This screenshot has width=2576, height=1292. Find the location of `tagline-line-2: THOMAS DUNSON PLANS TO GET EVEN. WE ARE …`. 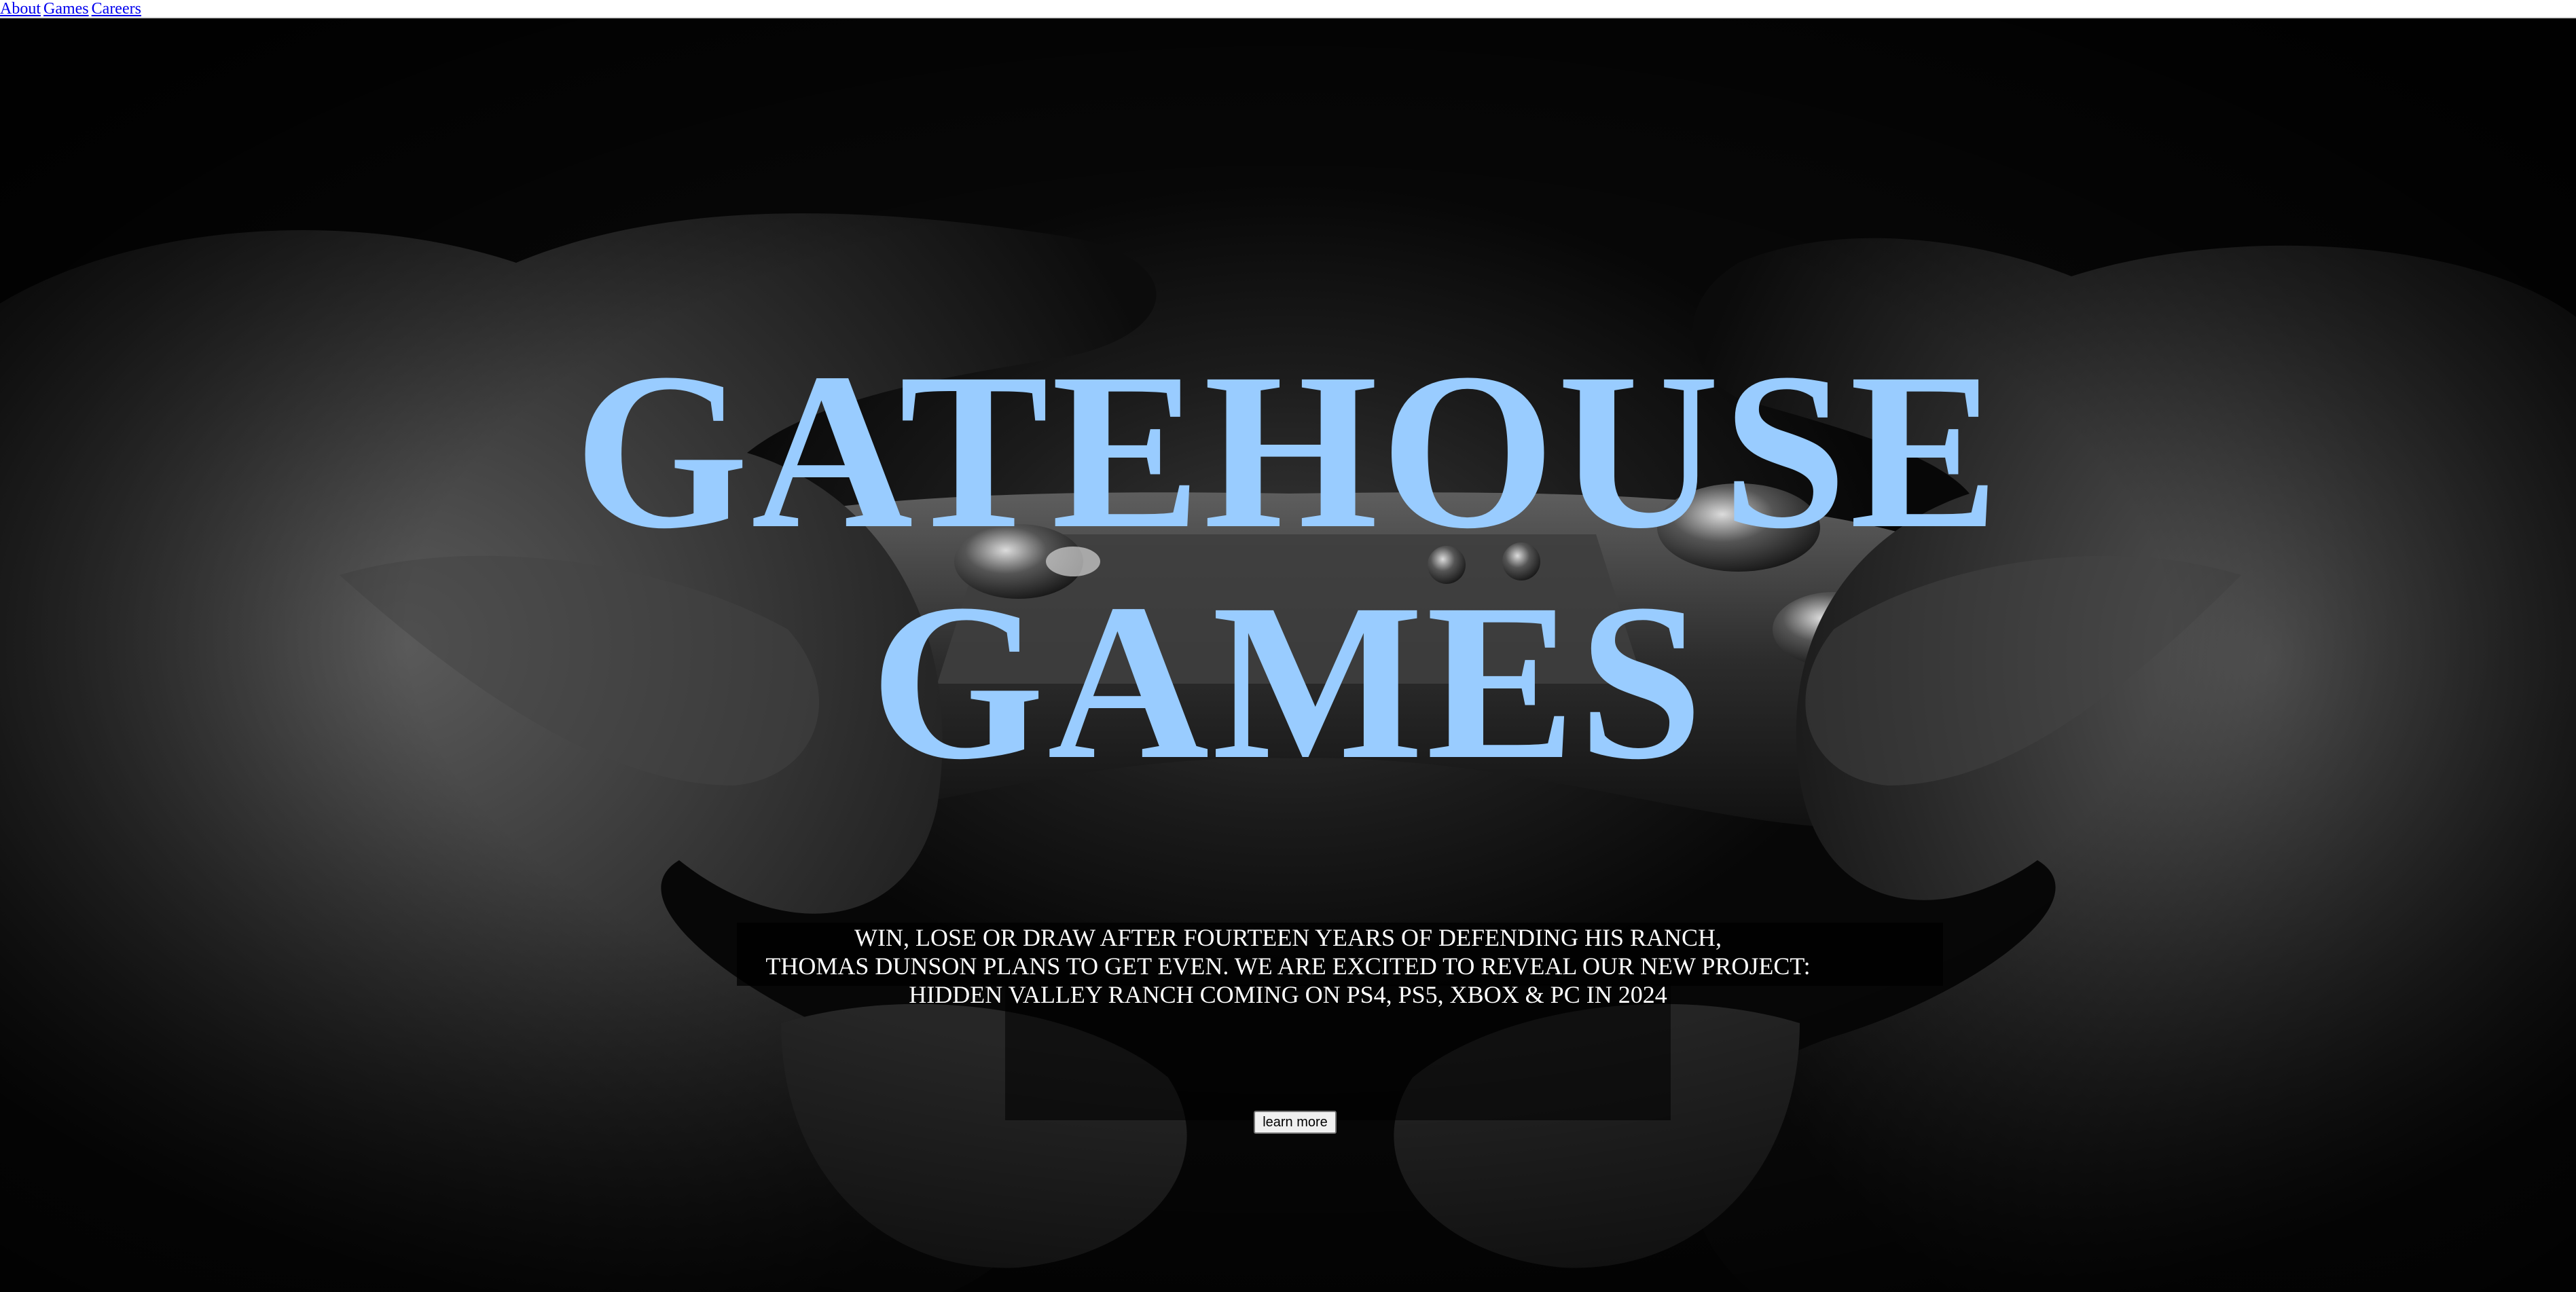

tagline-line-2: THOMAS DUNSON PLANS TO GET EVEN. WE ARE … is located at coordinates (1288, 966).